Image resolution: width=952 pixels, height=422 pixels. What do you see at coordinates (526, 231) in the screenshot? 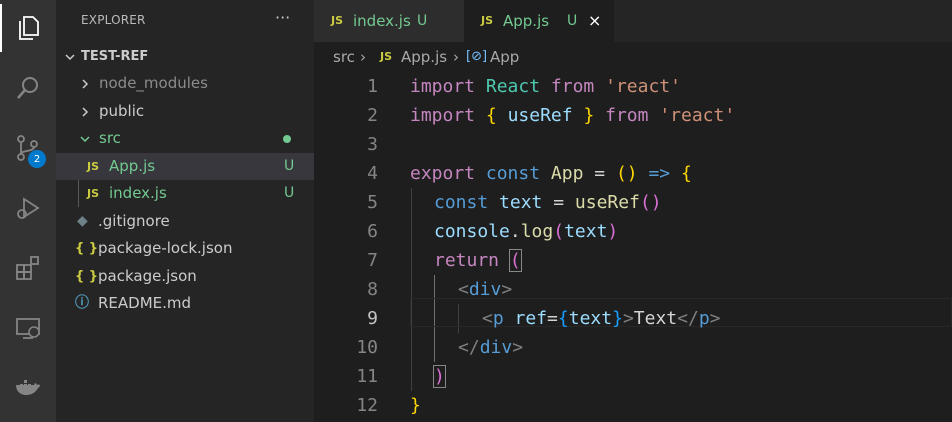
I see `code-text: console.log(text)` at bounding box center [526, 231].